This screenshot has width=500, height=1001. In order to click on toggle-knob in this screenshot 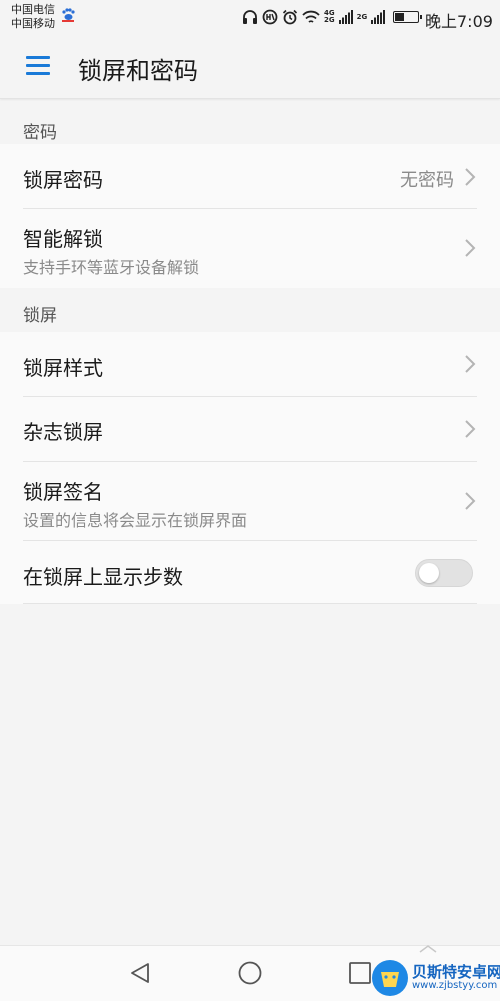, I will do `click(429, 573)`.